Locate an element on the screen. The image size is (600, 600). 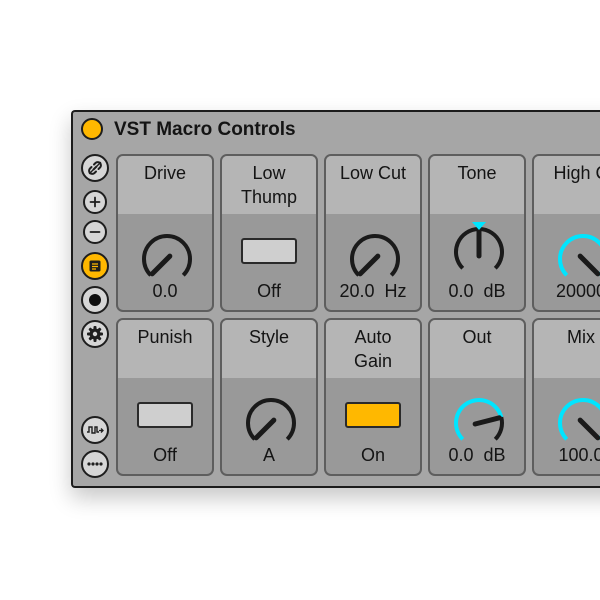
macro-punish-label: Punish is located at coordinates (165, 337).